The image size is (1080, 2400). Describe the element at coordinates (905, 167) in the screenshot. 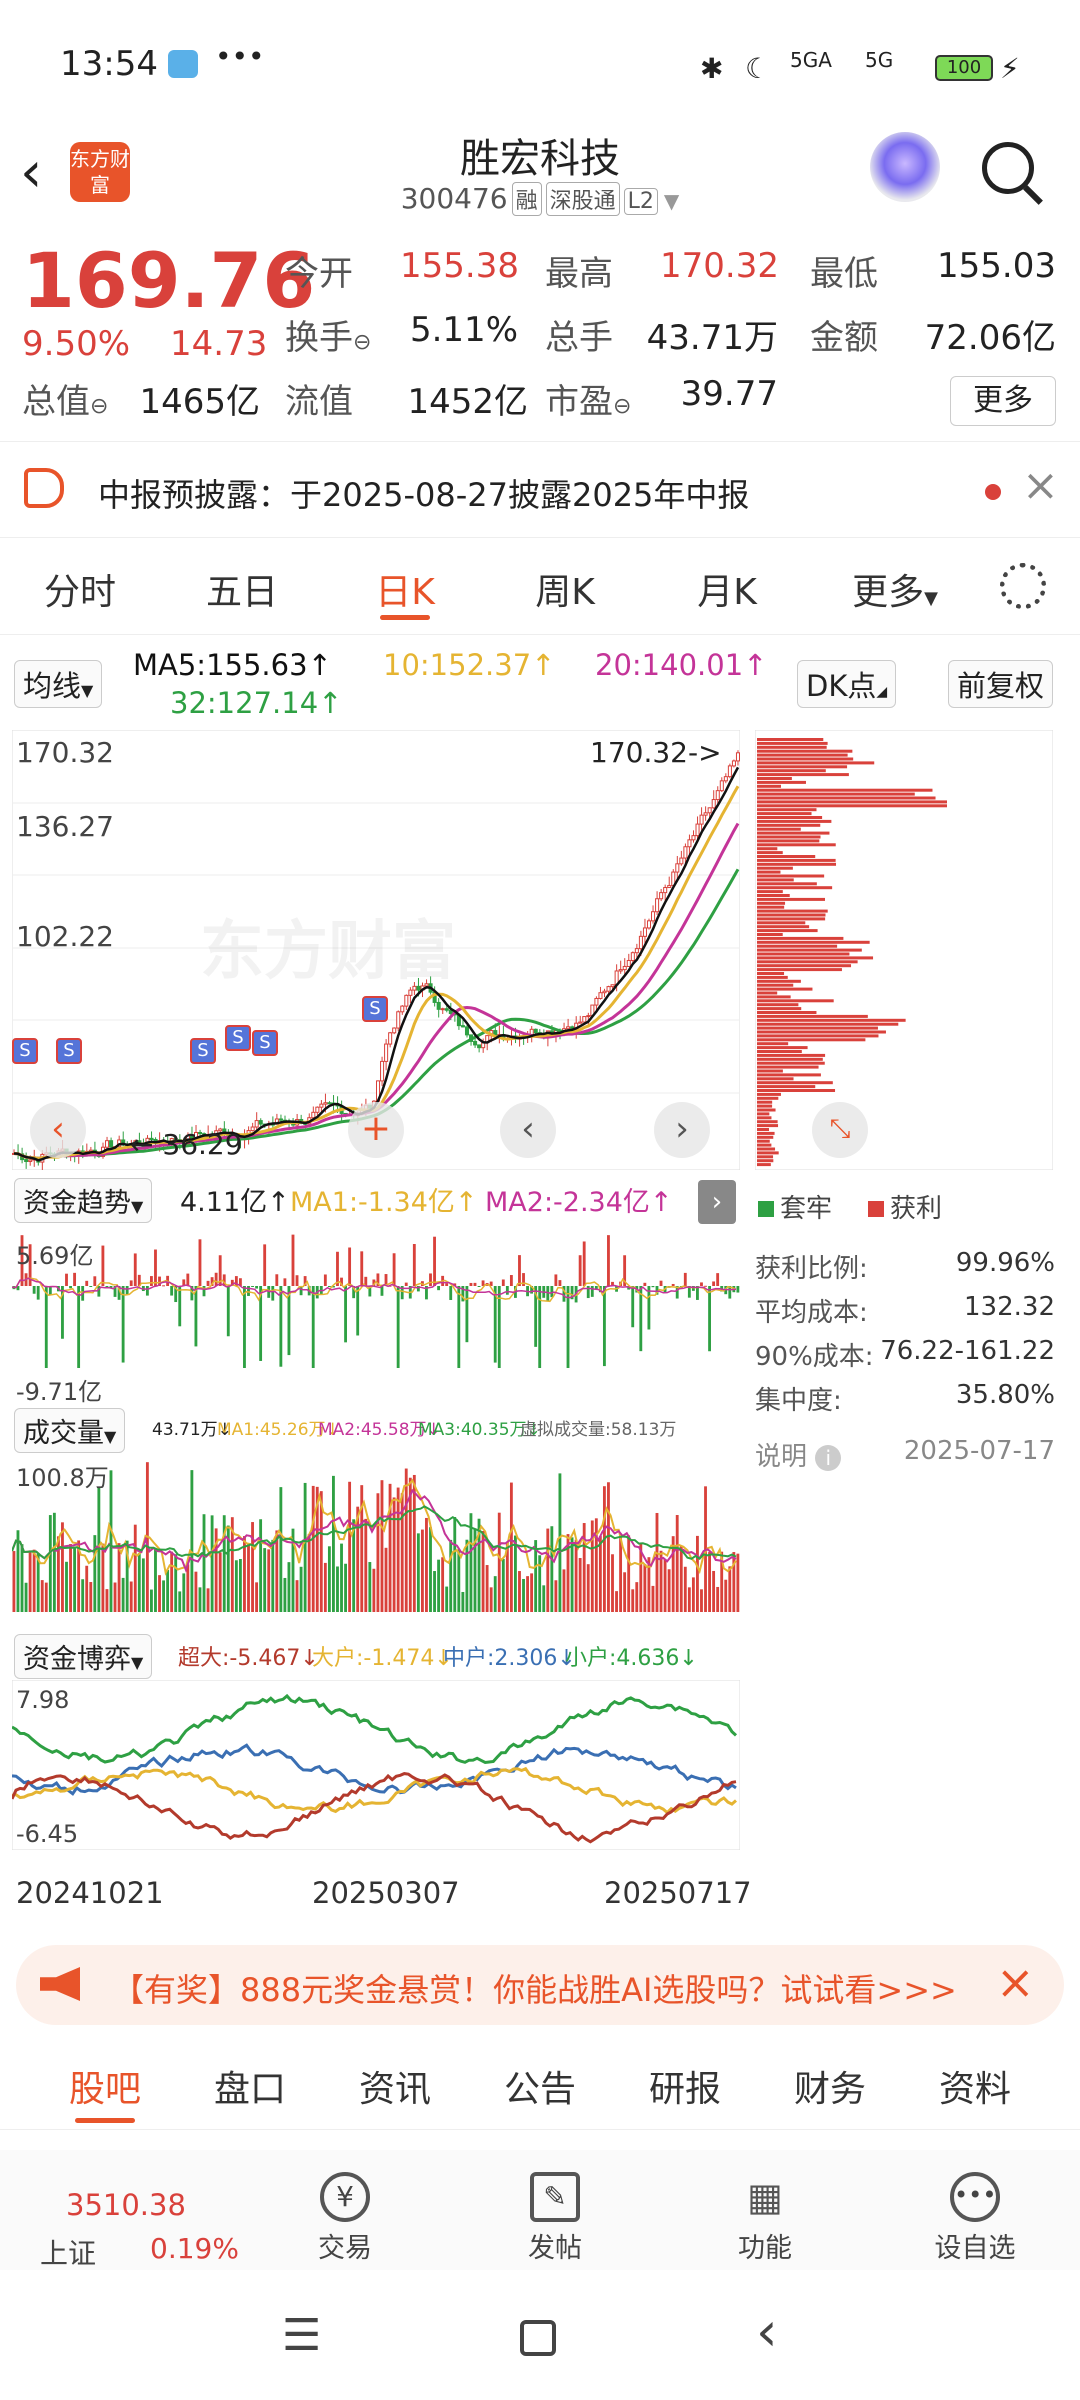

I see `robot-avatar-icon` at that location.